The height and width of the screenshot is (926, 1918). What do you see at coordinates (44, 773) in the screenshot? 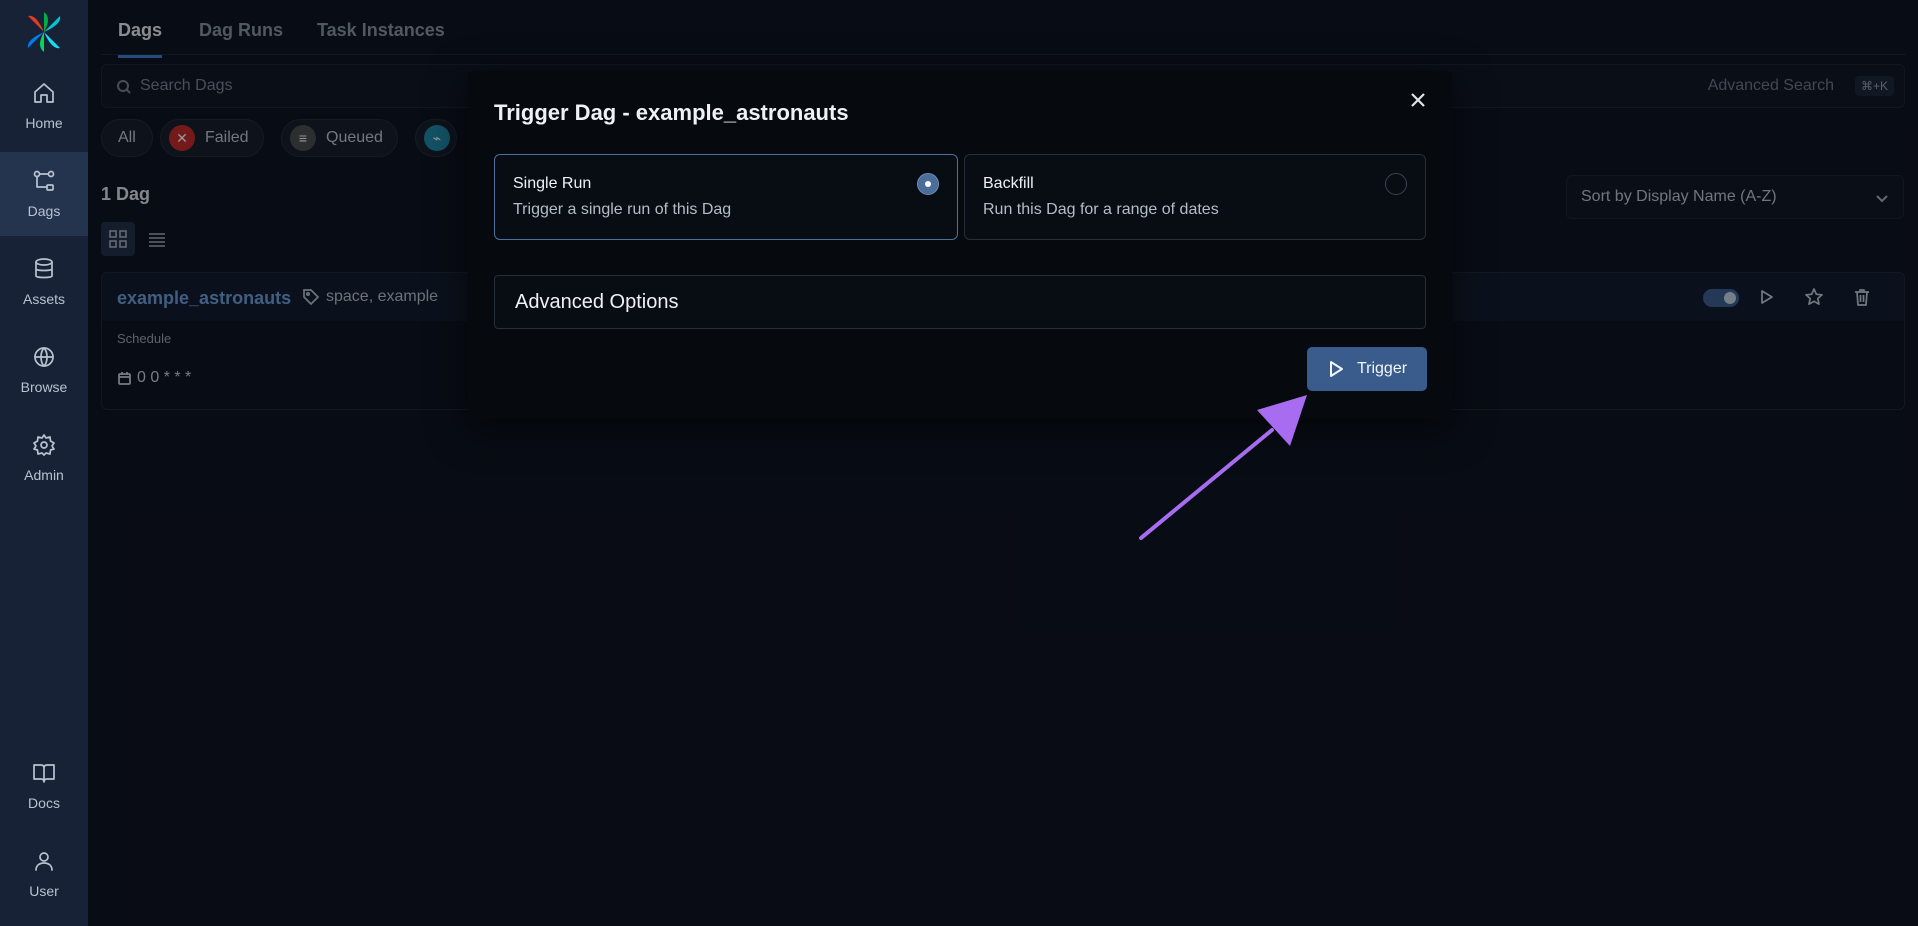
I see `book-icon` at bounding box center [44, 773].